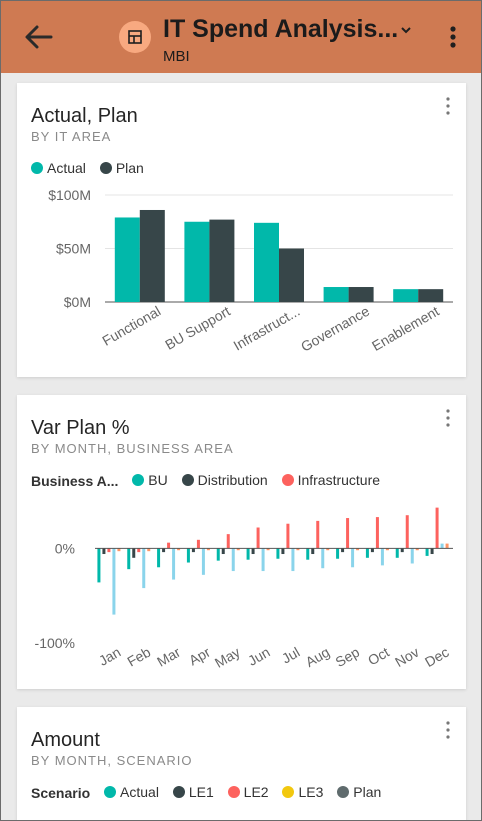  Describe the element at coordinates (437, 657) in the screenshot. I see `x-tick-label: Dec` at that location.